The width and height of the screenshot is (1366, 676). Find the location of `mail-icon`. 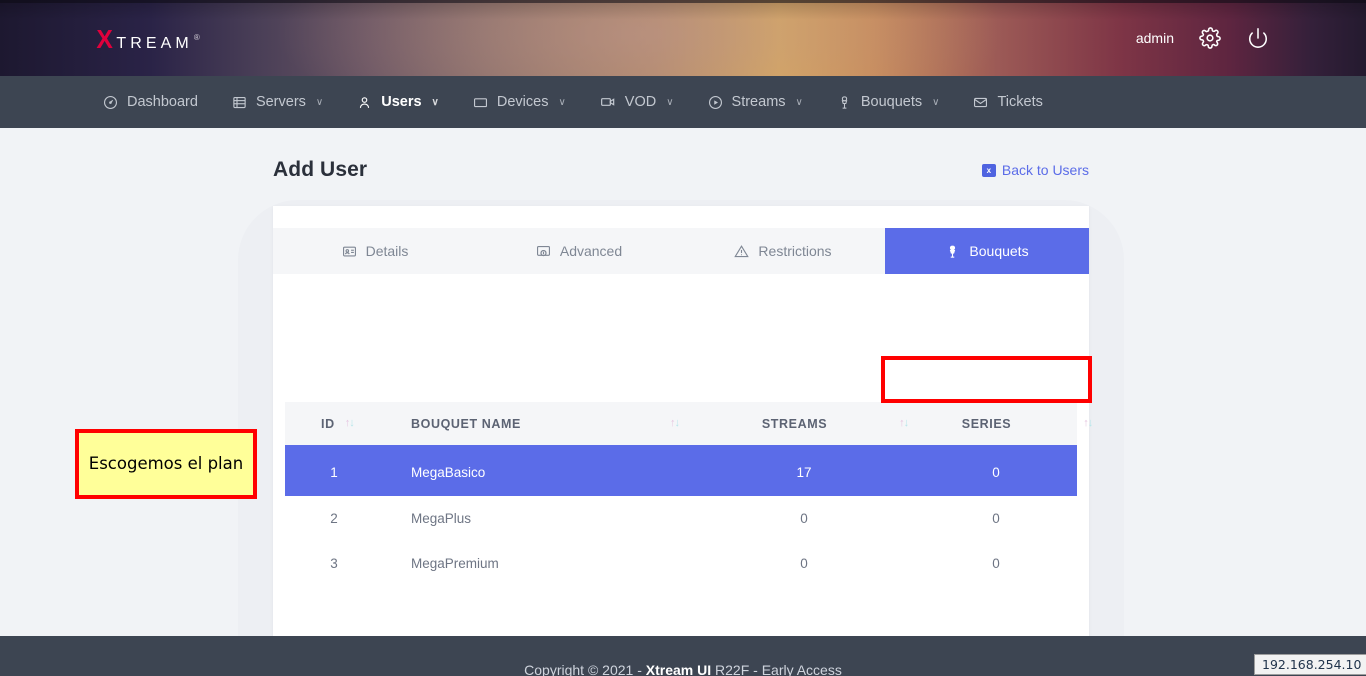

mail-icon is located at coordinates (980, 102).